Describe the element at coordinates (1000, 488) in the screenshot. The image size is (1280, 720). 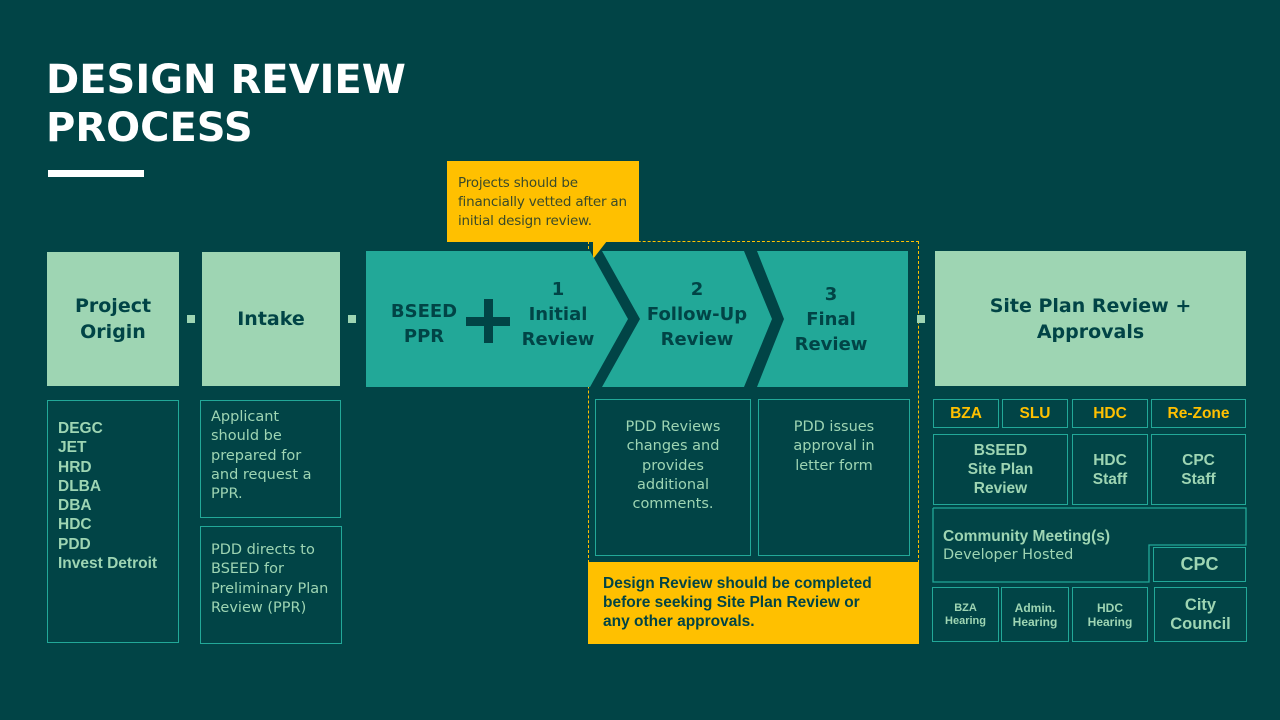
I see `cell-line: Review` at that location.